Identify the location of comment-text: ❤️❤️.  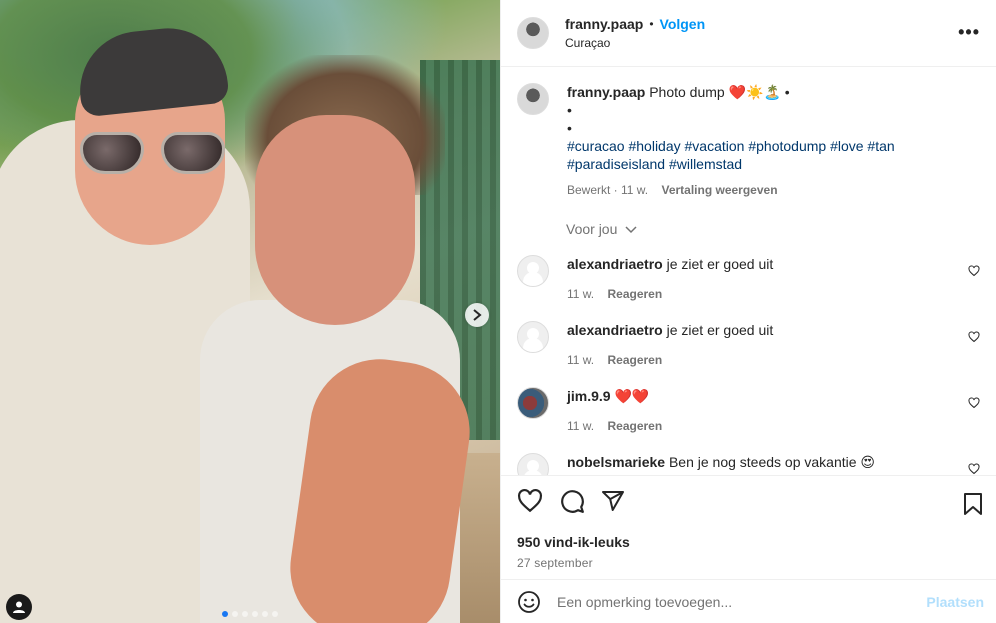
(632, 396).